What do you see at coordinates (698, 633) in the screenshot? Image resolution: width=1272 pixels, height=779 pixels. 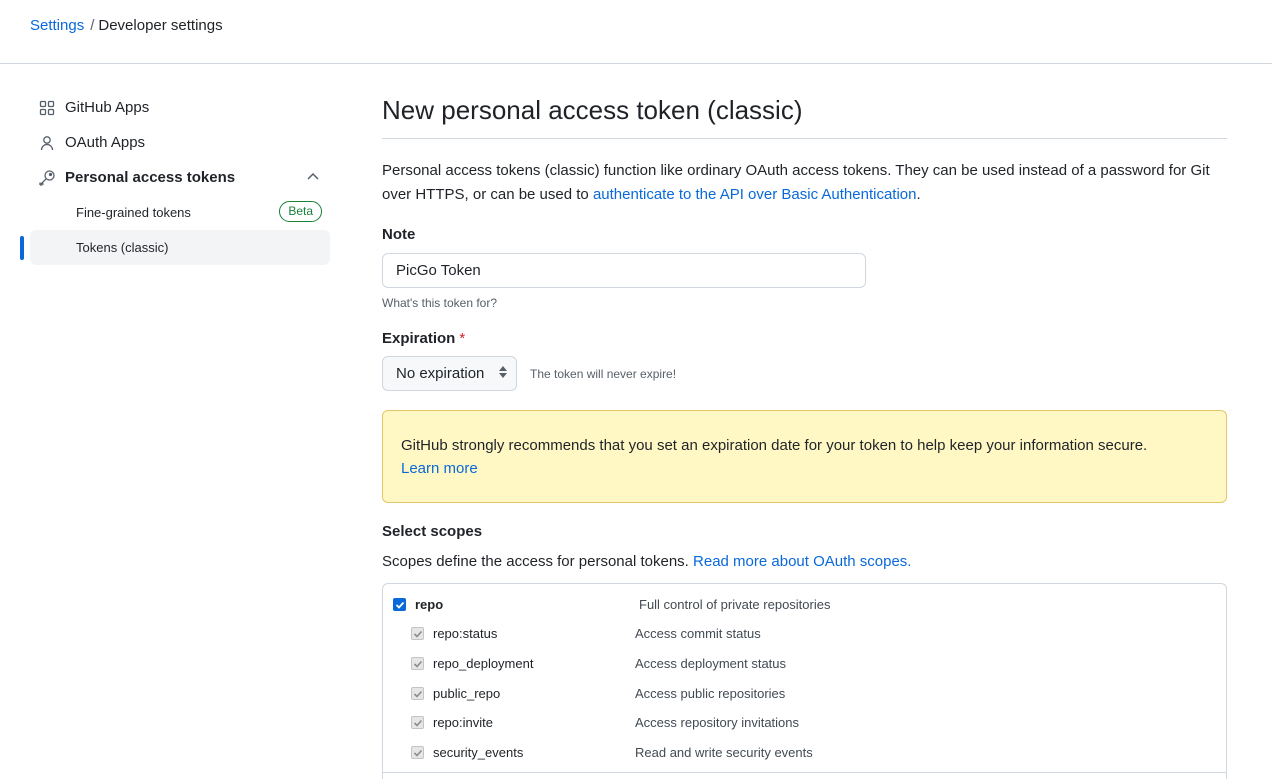 I see `scope-description: Access commit status` at bounding box center [698, 633].